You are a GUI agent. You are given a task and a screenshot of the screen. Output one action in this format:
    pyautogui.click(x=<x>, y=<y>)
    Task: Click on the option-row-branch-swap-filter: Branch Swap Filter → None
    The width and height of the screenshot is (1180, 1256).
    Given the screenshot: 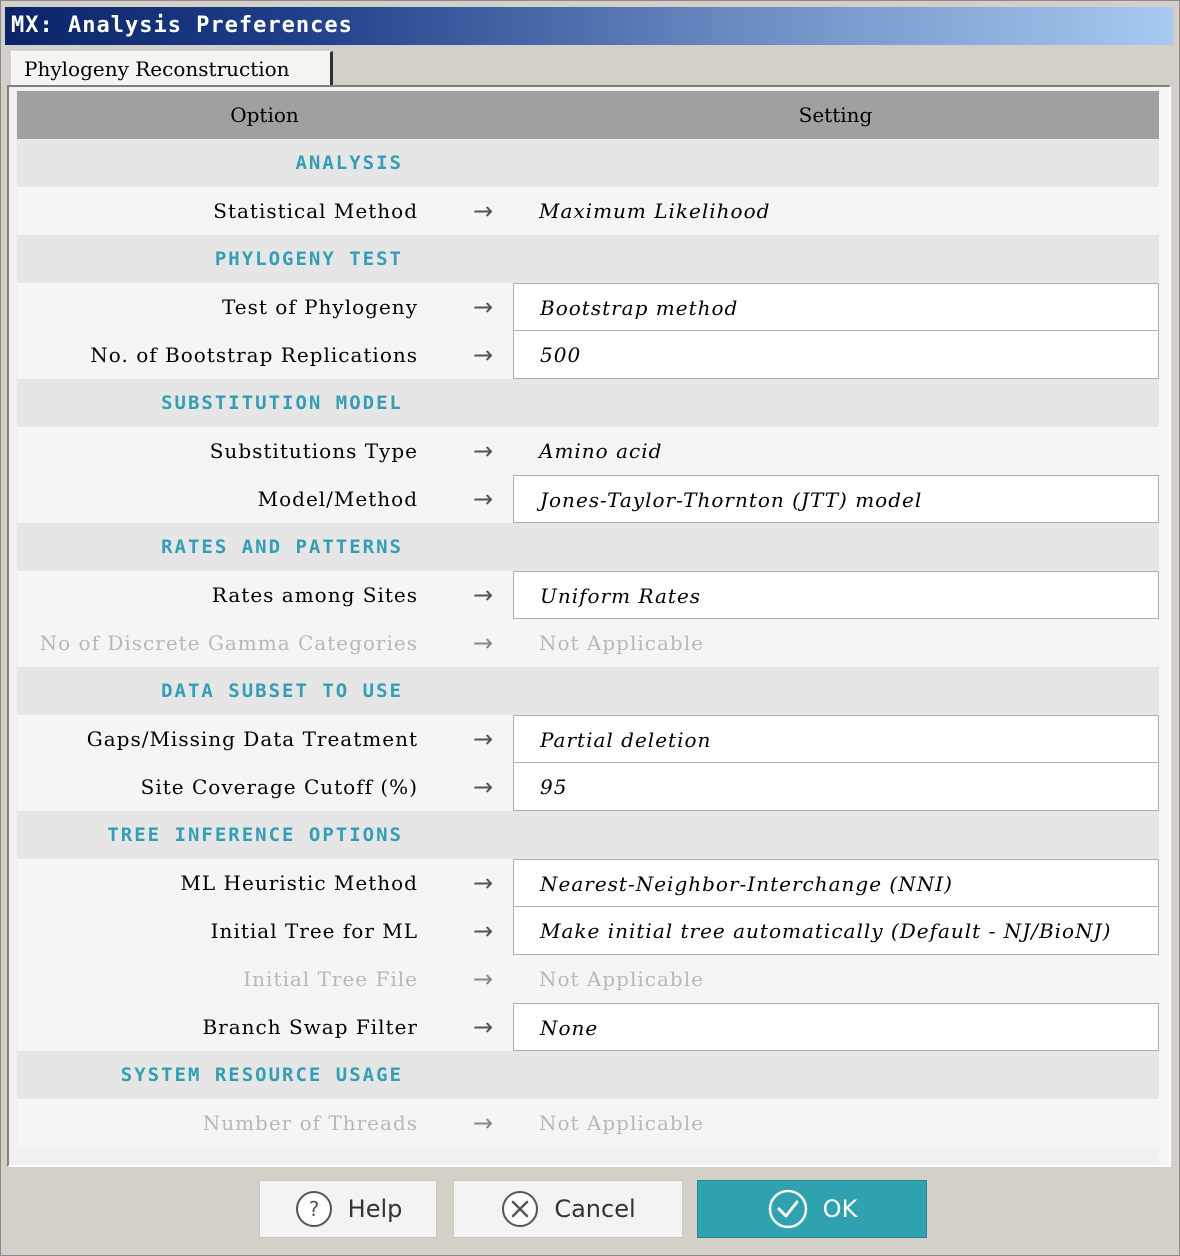 What is the action you would take?
    pyautogui.click(x=588, y=1027)
    